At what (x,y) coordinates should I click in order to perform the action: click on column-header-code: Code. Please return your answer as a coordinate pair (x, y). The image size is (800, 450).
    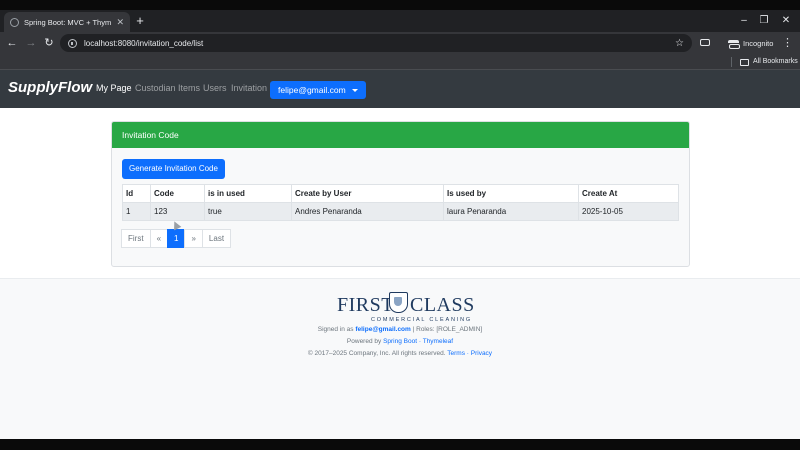
    Looking at the image, I should click on (177, 193).